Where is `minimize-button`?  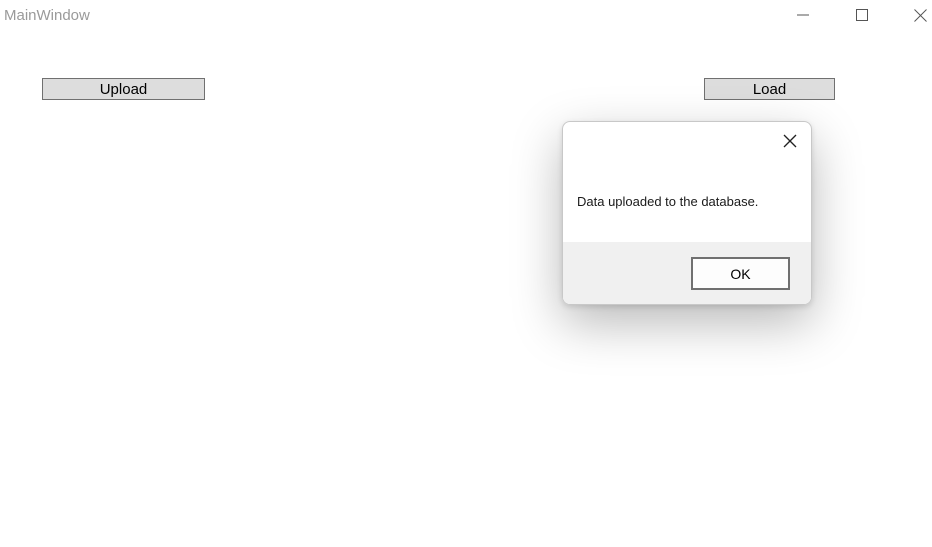 minimize-button is located at coordinates (803, 15).